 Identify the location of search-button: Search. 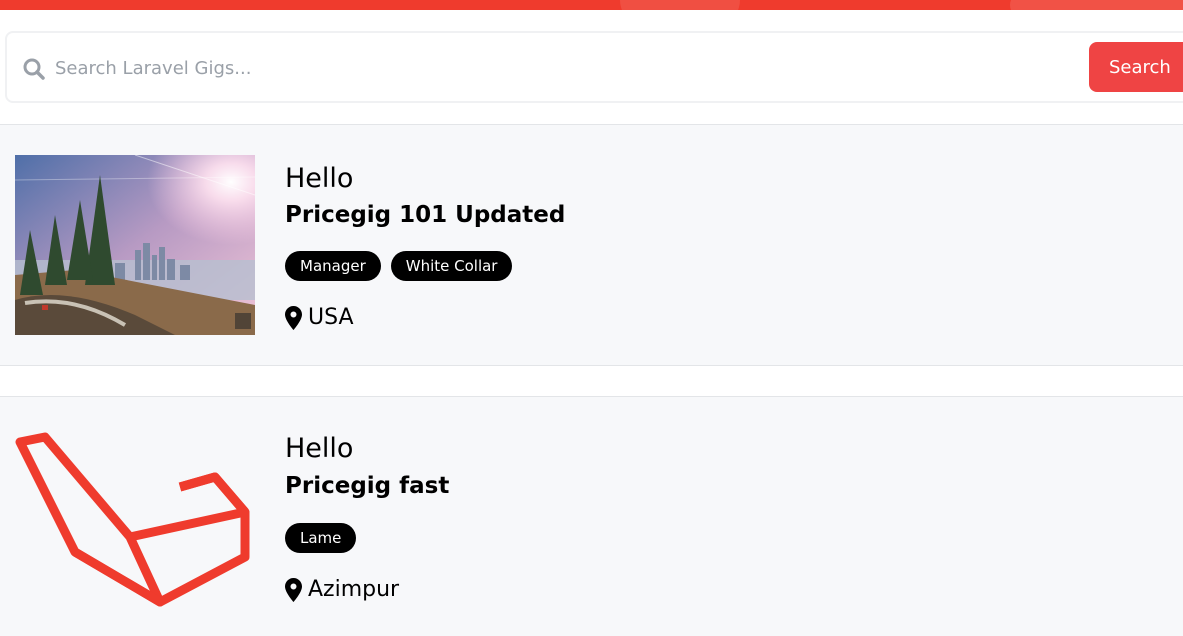
(1136, 67).